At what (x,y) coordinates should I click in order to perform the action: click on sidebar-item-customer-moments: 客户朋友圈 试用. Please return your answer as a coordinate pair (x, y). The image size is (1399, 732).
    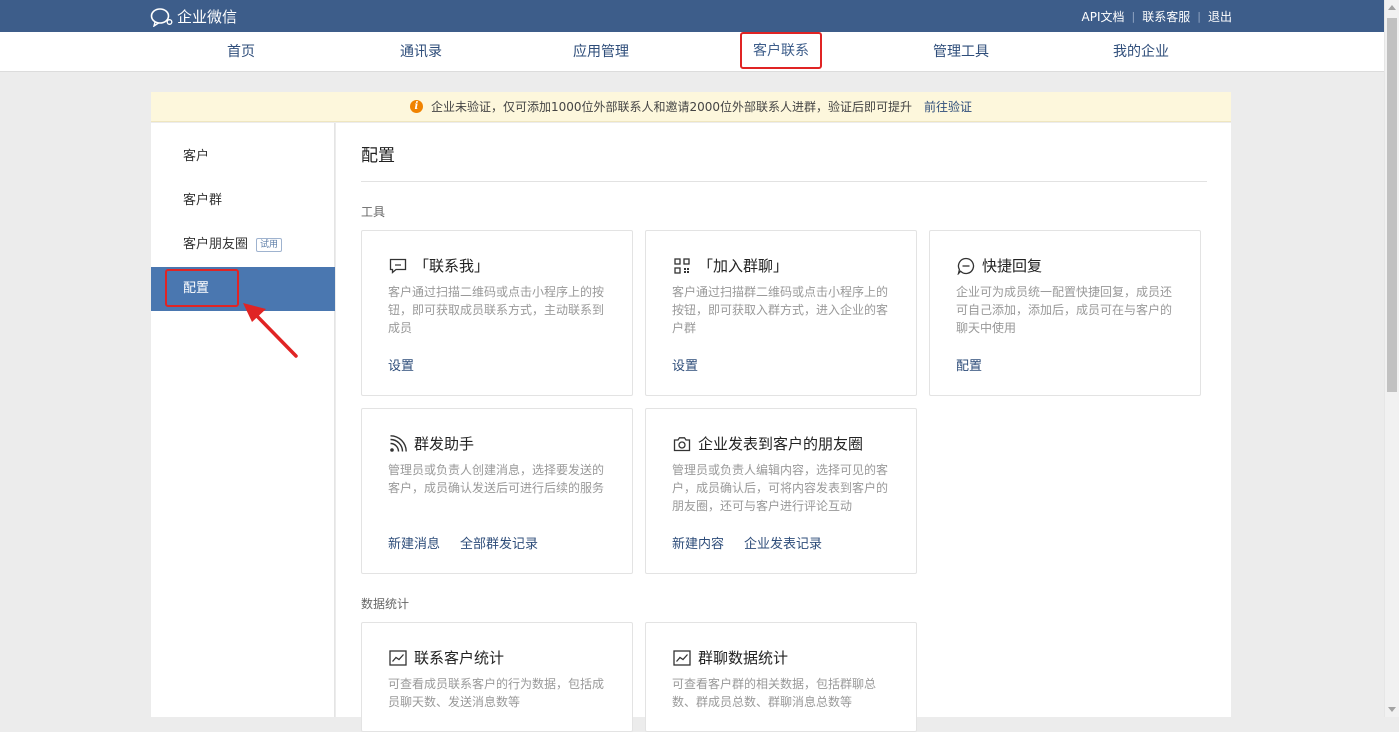
    Looking at the image, I should click on (243, 245).